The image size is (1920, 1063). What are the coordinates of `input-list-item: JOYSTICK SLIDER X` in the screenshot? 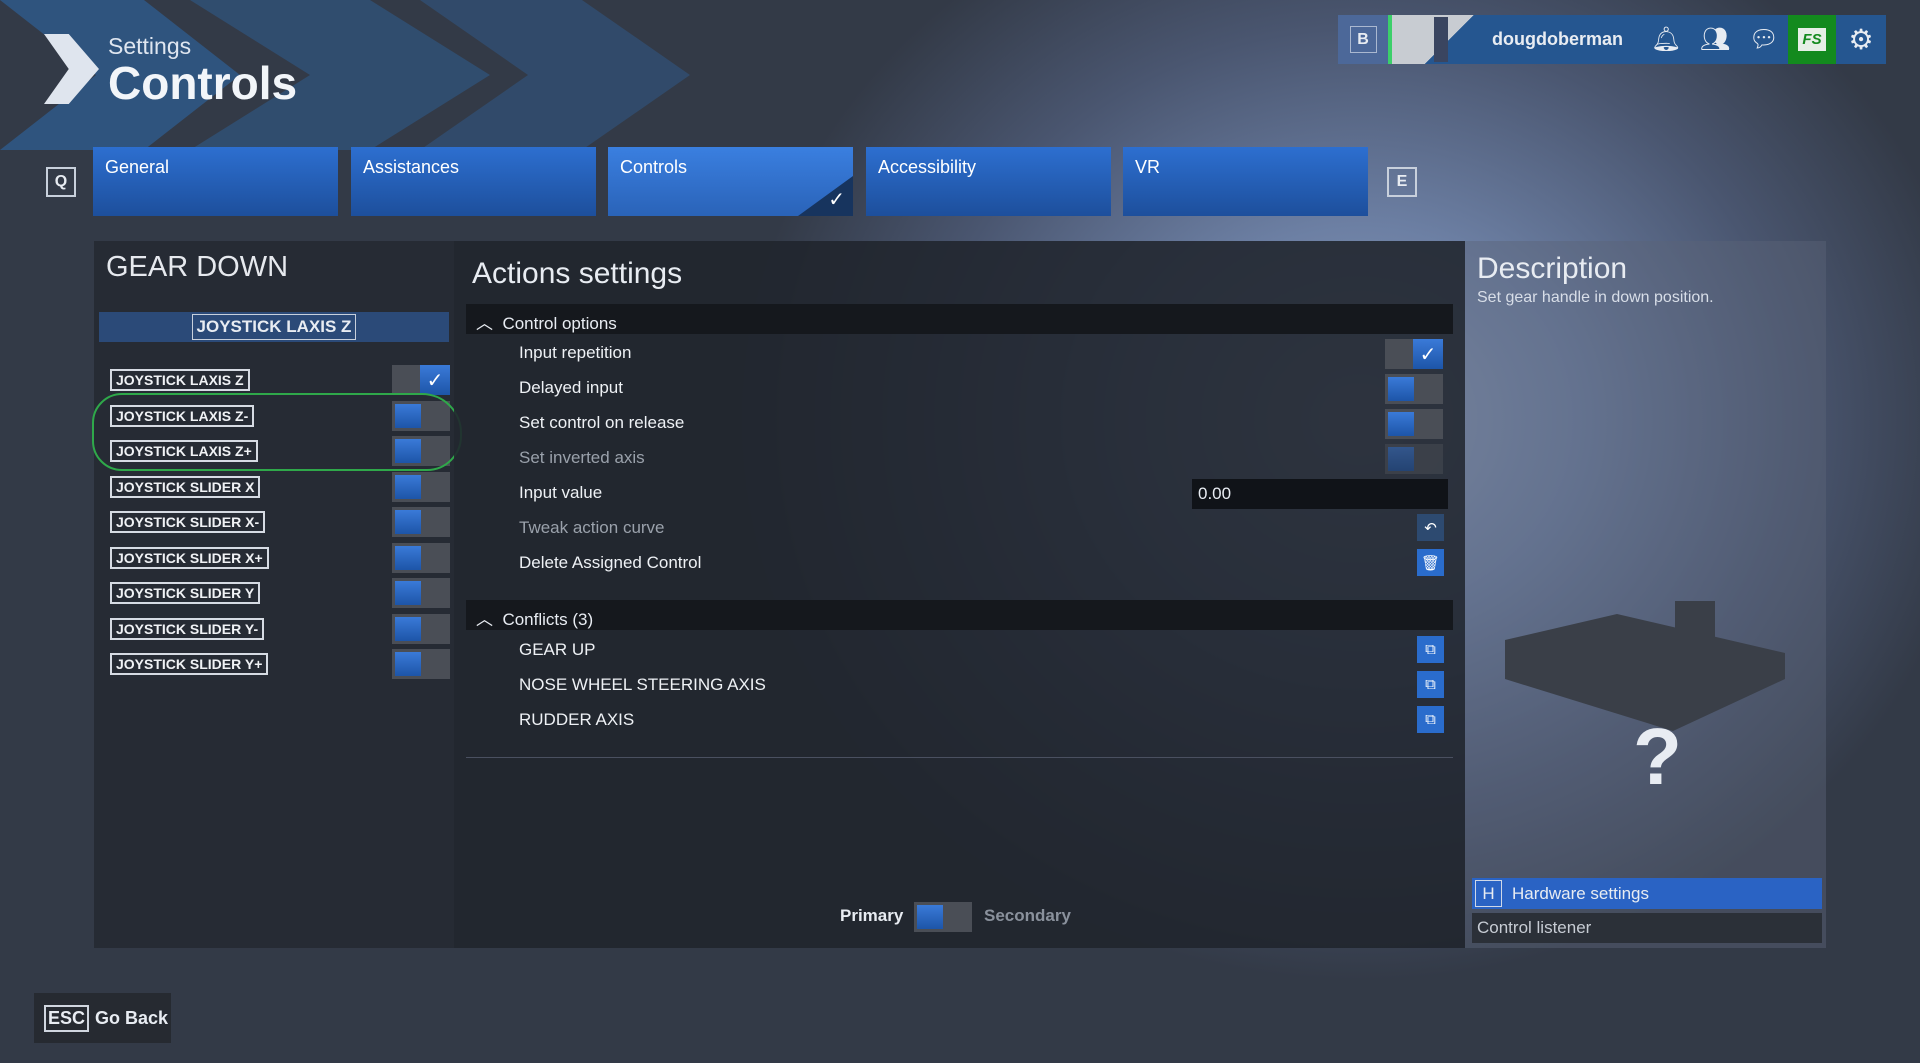 It's located at (280, 486).